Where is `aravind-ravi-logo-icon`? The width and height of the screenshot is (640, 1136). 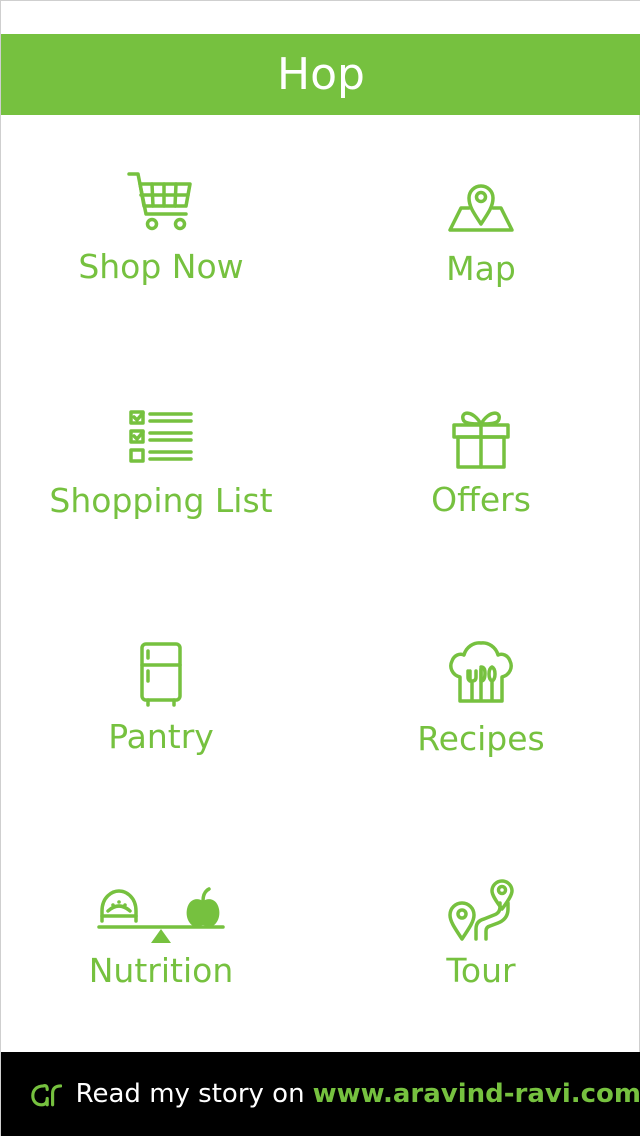 aravind-ravi-logo-icon is located at coordinates (46, 1095).